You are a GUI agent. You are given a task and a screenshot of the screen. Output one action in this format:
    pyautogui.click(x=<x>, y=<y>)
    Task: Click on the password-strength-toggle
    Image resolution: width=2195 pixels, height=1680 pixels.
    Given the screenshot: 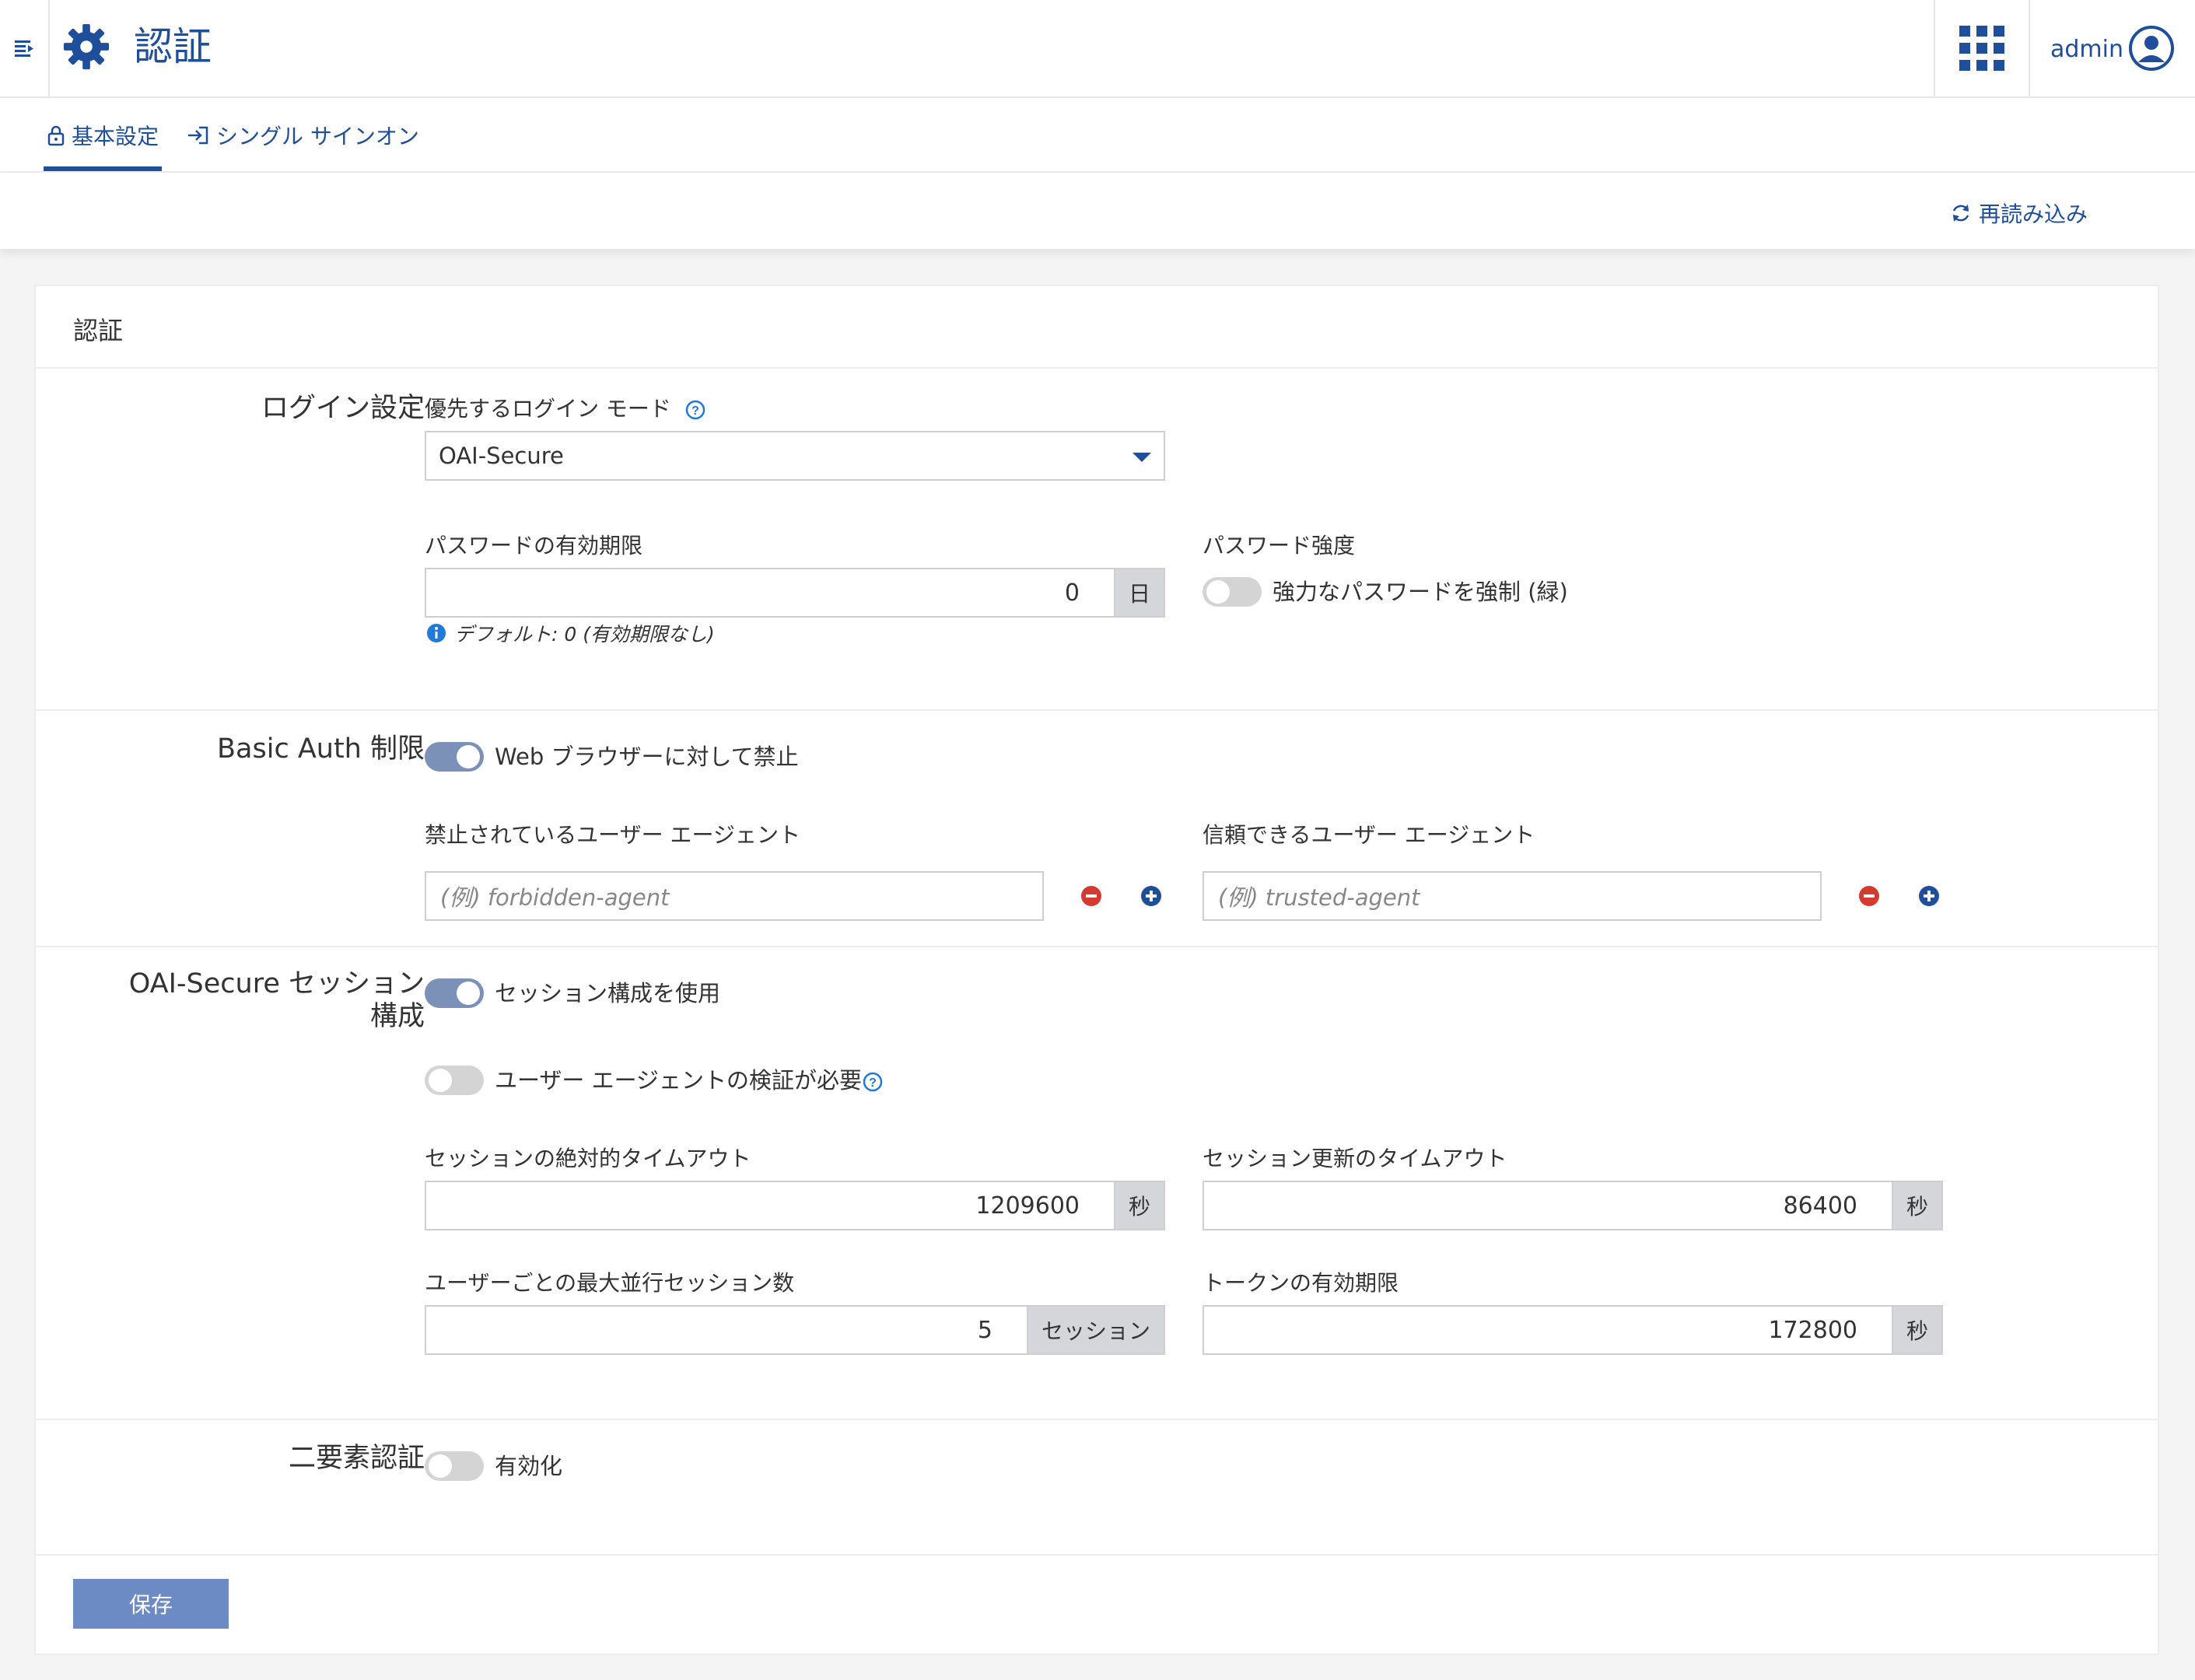 What is the action you would take?
    pyautogui.click(x=1232, y=592)
    